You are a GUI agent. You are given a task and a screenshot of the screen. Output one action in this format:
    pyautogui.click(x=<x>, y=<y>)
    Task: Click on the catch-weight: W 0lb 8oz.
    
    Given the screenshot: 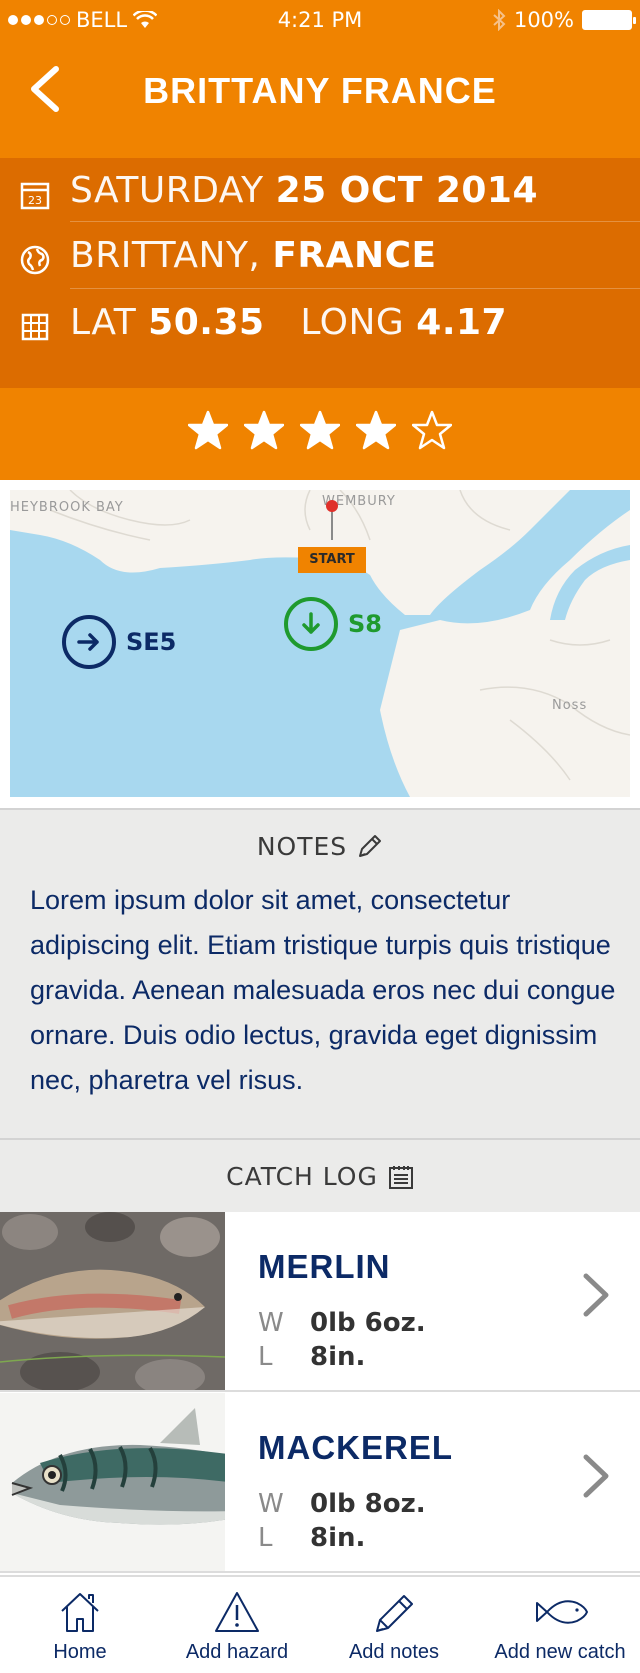 What is the action you would take?
    pyautogui.click(x=342, y=1504)
    